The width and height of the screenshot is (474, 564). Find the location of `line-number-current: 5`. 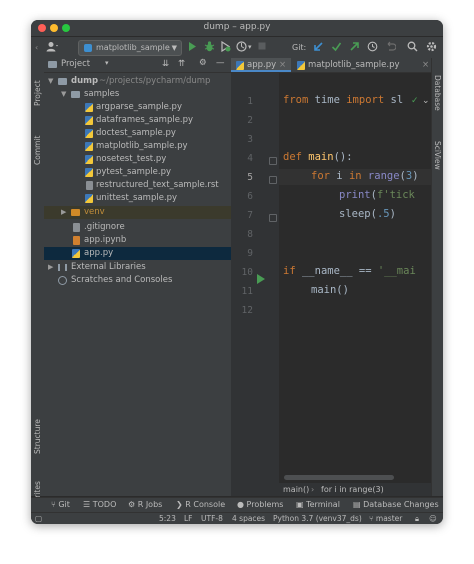

line-number-current: 5 is located at coordinates (250, 177).